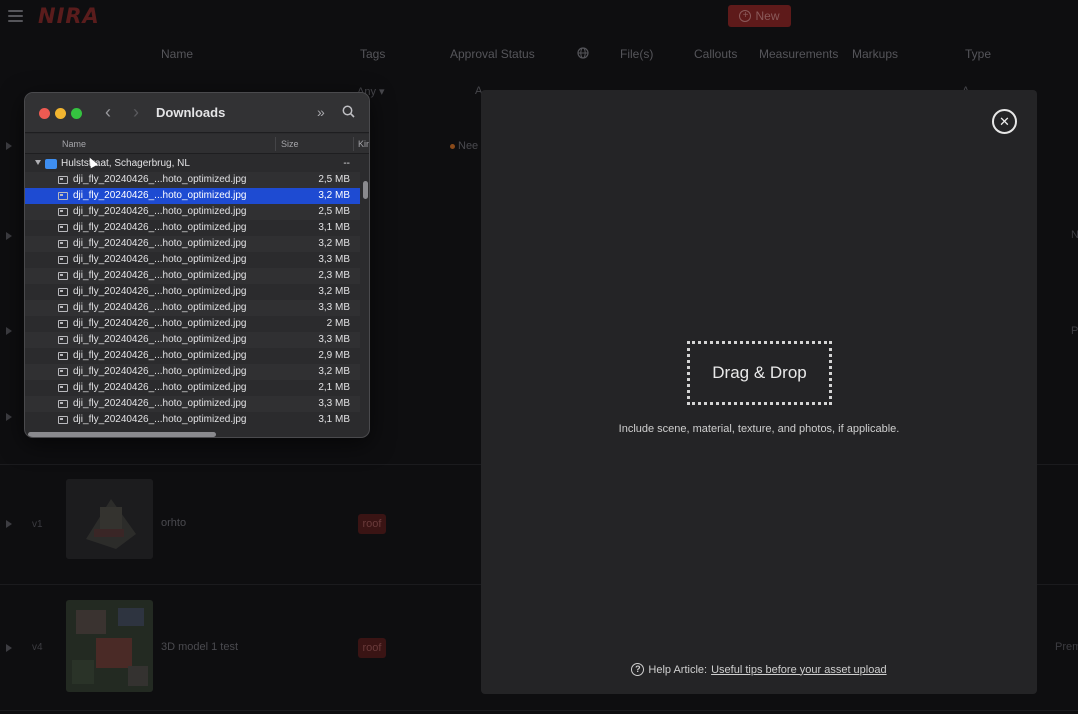 The width and height of the screenshot is (1078, 714). I want to click on column-header-type: Type, so click(978, 54).